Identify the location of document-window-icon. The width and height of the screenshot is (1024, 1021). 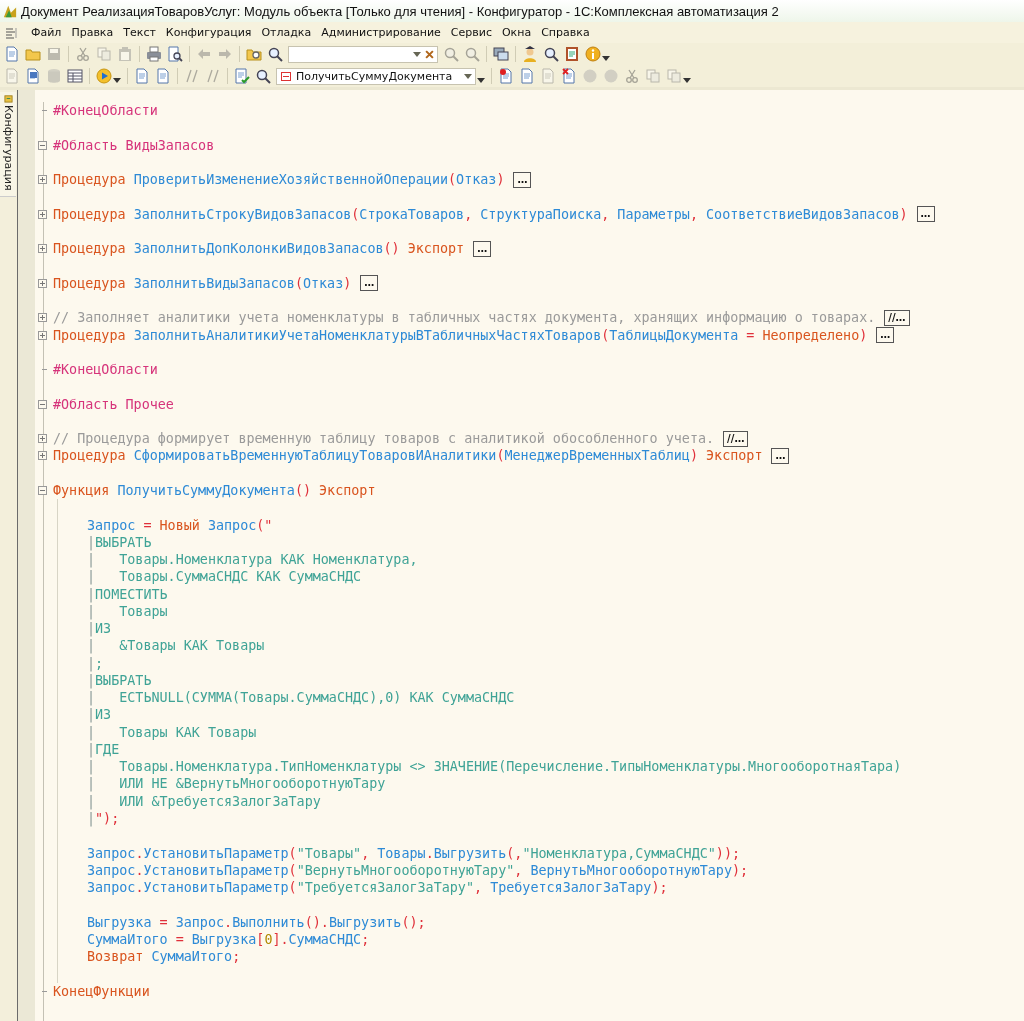
(33, 76).